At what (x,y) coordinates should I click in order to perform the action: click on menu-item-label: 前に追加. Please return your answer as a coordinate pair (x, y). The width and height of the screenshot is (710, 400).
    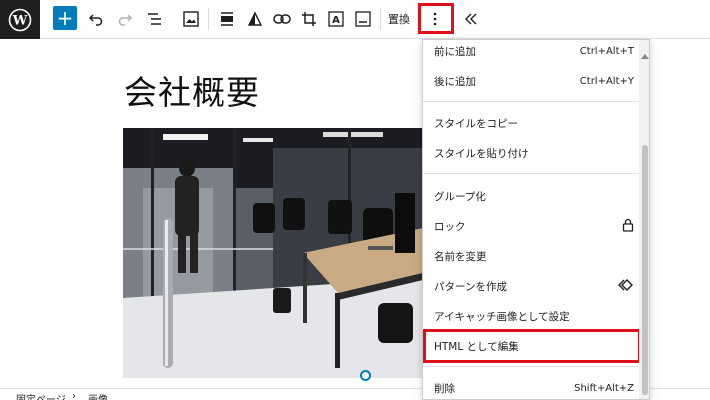
    Looking at the image, I should click on (455, 51).